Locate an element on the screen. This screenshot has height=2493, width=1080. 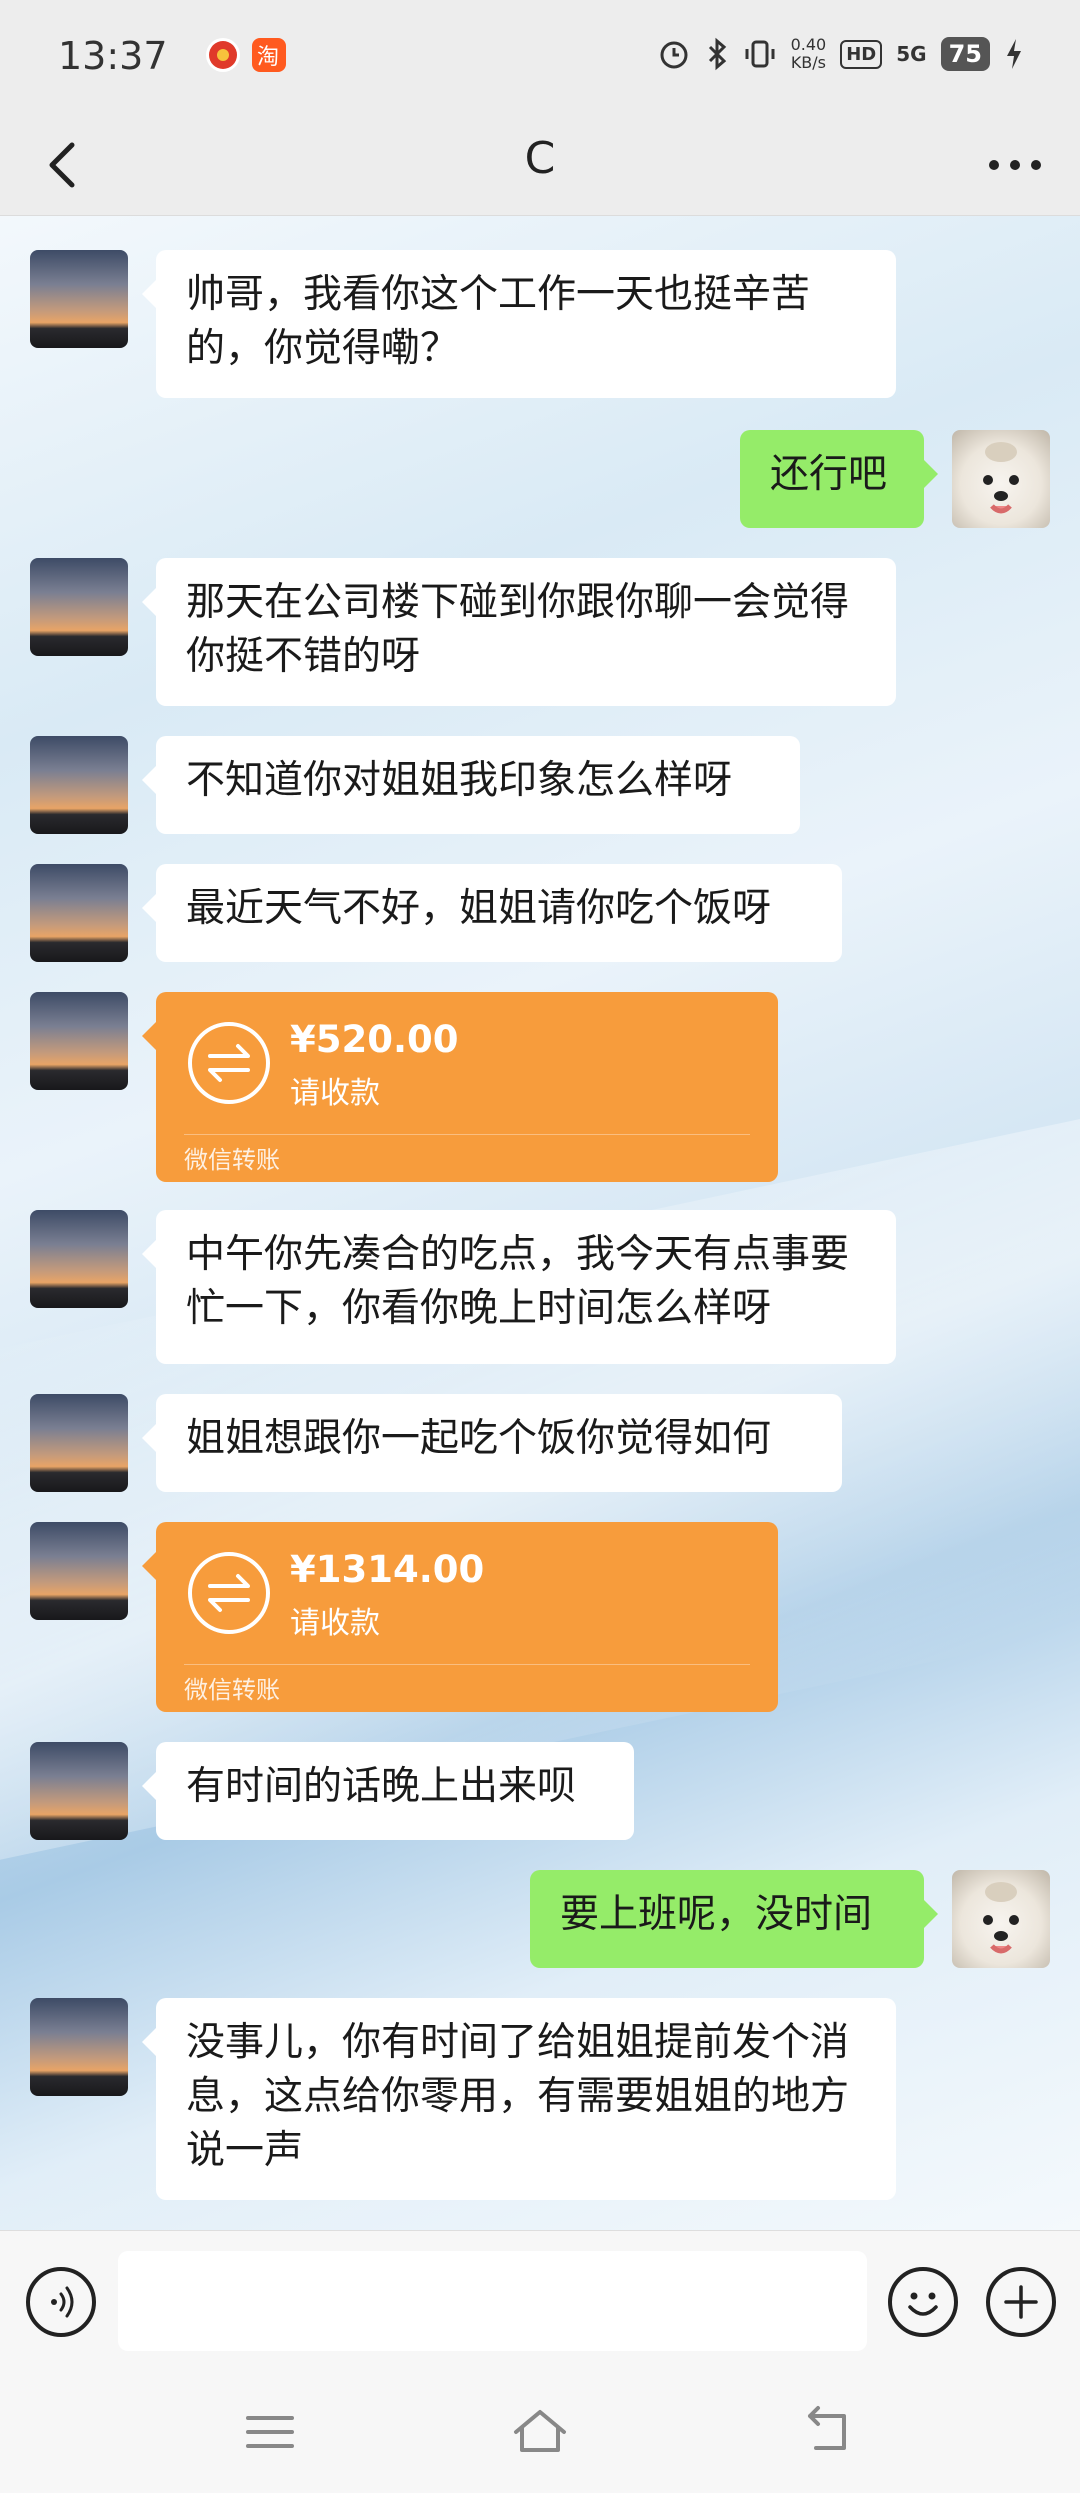
transfer-amount: ¥1314.00 is located at coordinates (387, 1569).